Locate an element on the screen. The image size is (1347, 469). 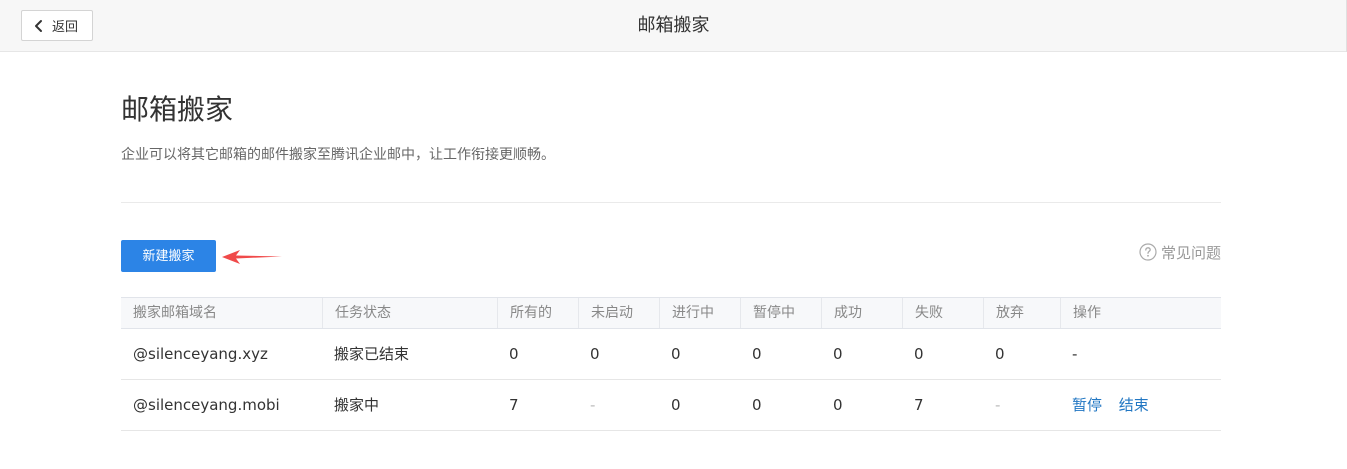
top-bar: 返回 邮箱搬家 is located at coordinates (673, 26).